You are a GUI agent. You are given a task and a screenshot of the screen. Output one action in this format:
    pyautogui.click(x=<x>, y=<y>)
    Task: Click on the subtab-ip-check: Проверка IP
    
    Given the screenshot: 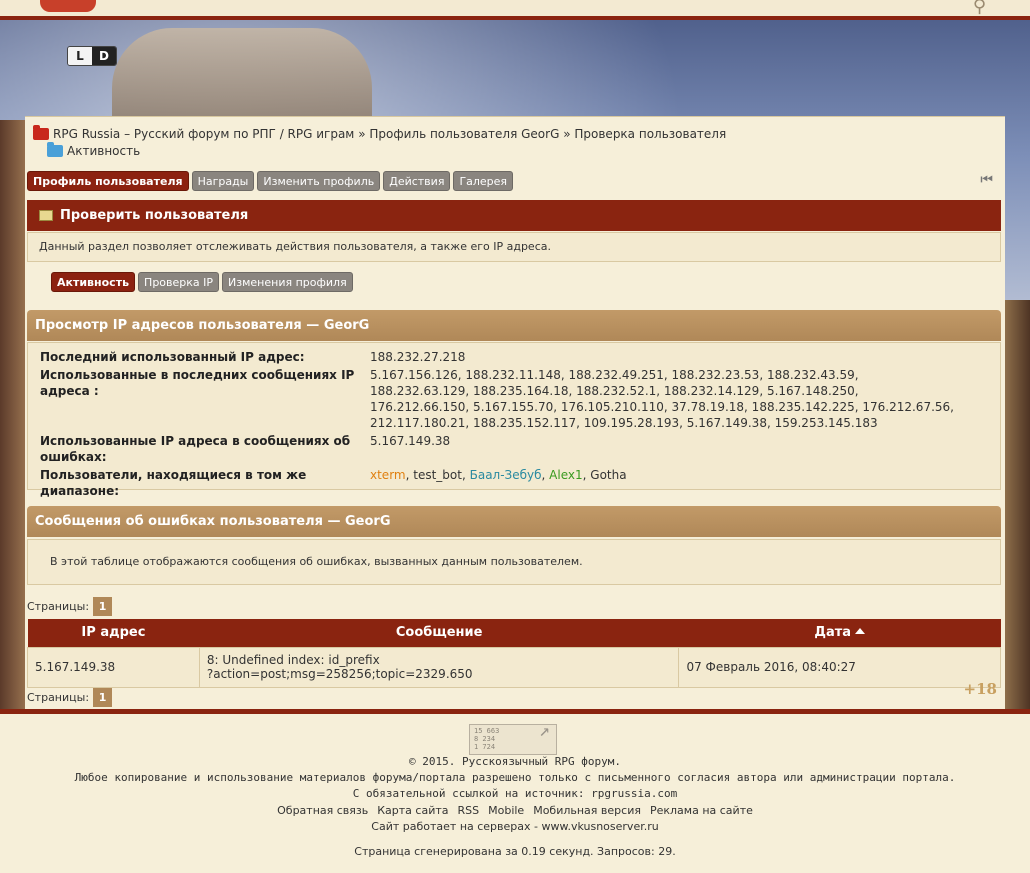 What is the action you would take?
    pyautogui.click(x=179, y=282)
    